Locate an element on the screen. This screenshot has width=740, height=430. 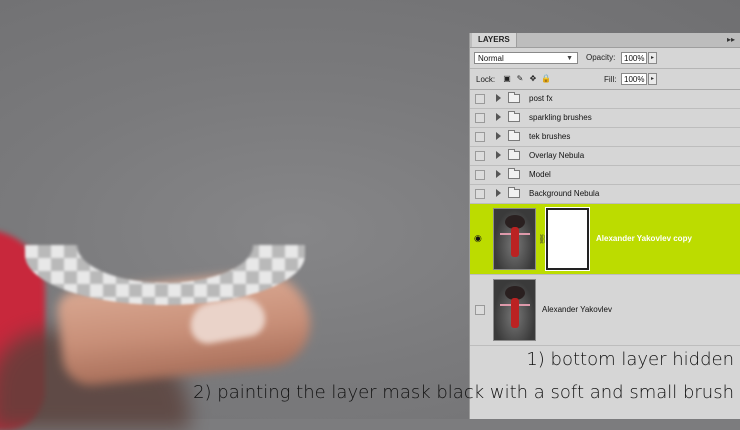
fill-label: Fill: is located at coordinates (610, 79).